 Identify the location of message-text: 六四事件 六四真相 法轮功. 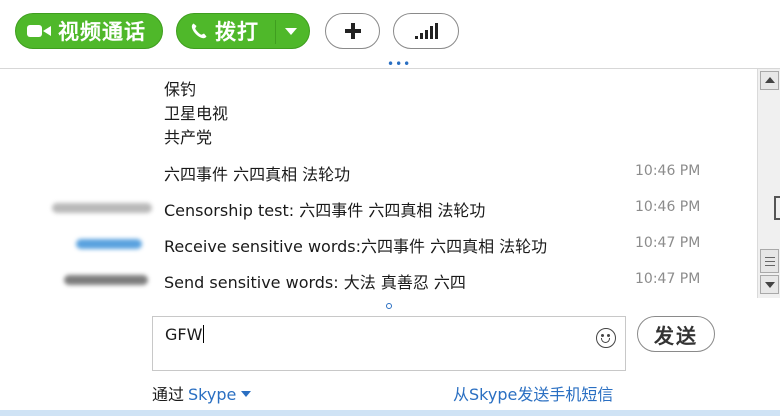
(257, 174).